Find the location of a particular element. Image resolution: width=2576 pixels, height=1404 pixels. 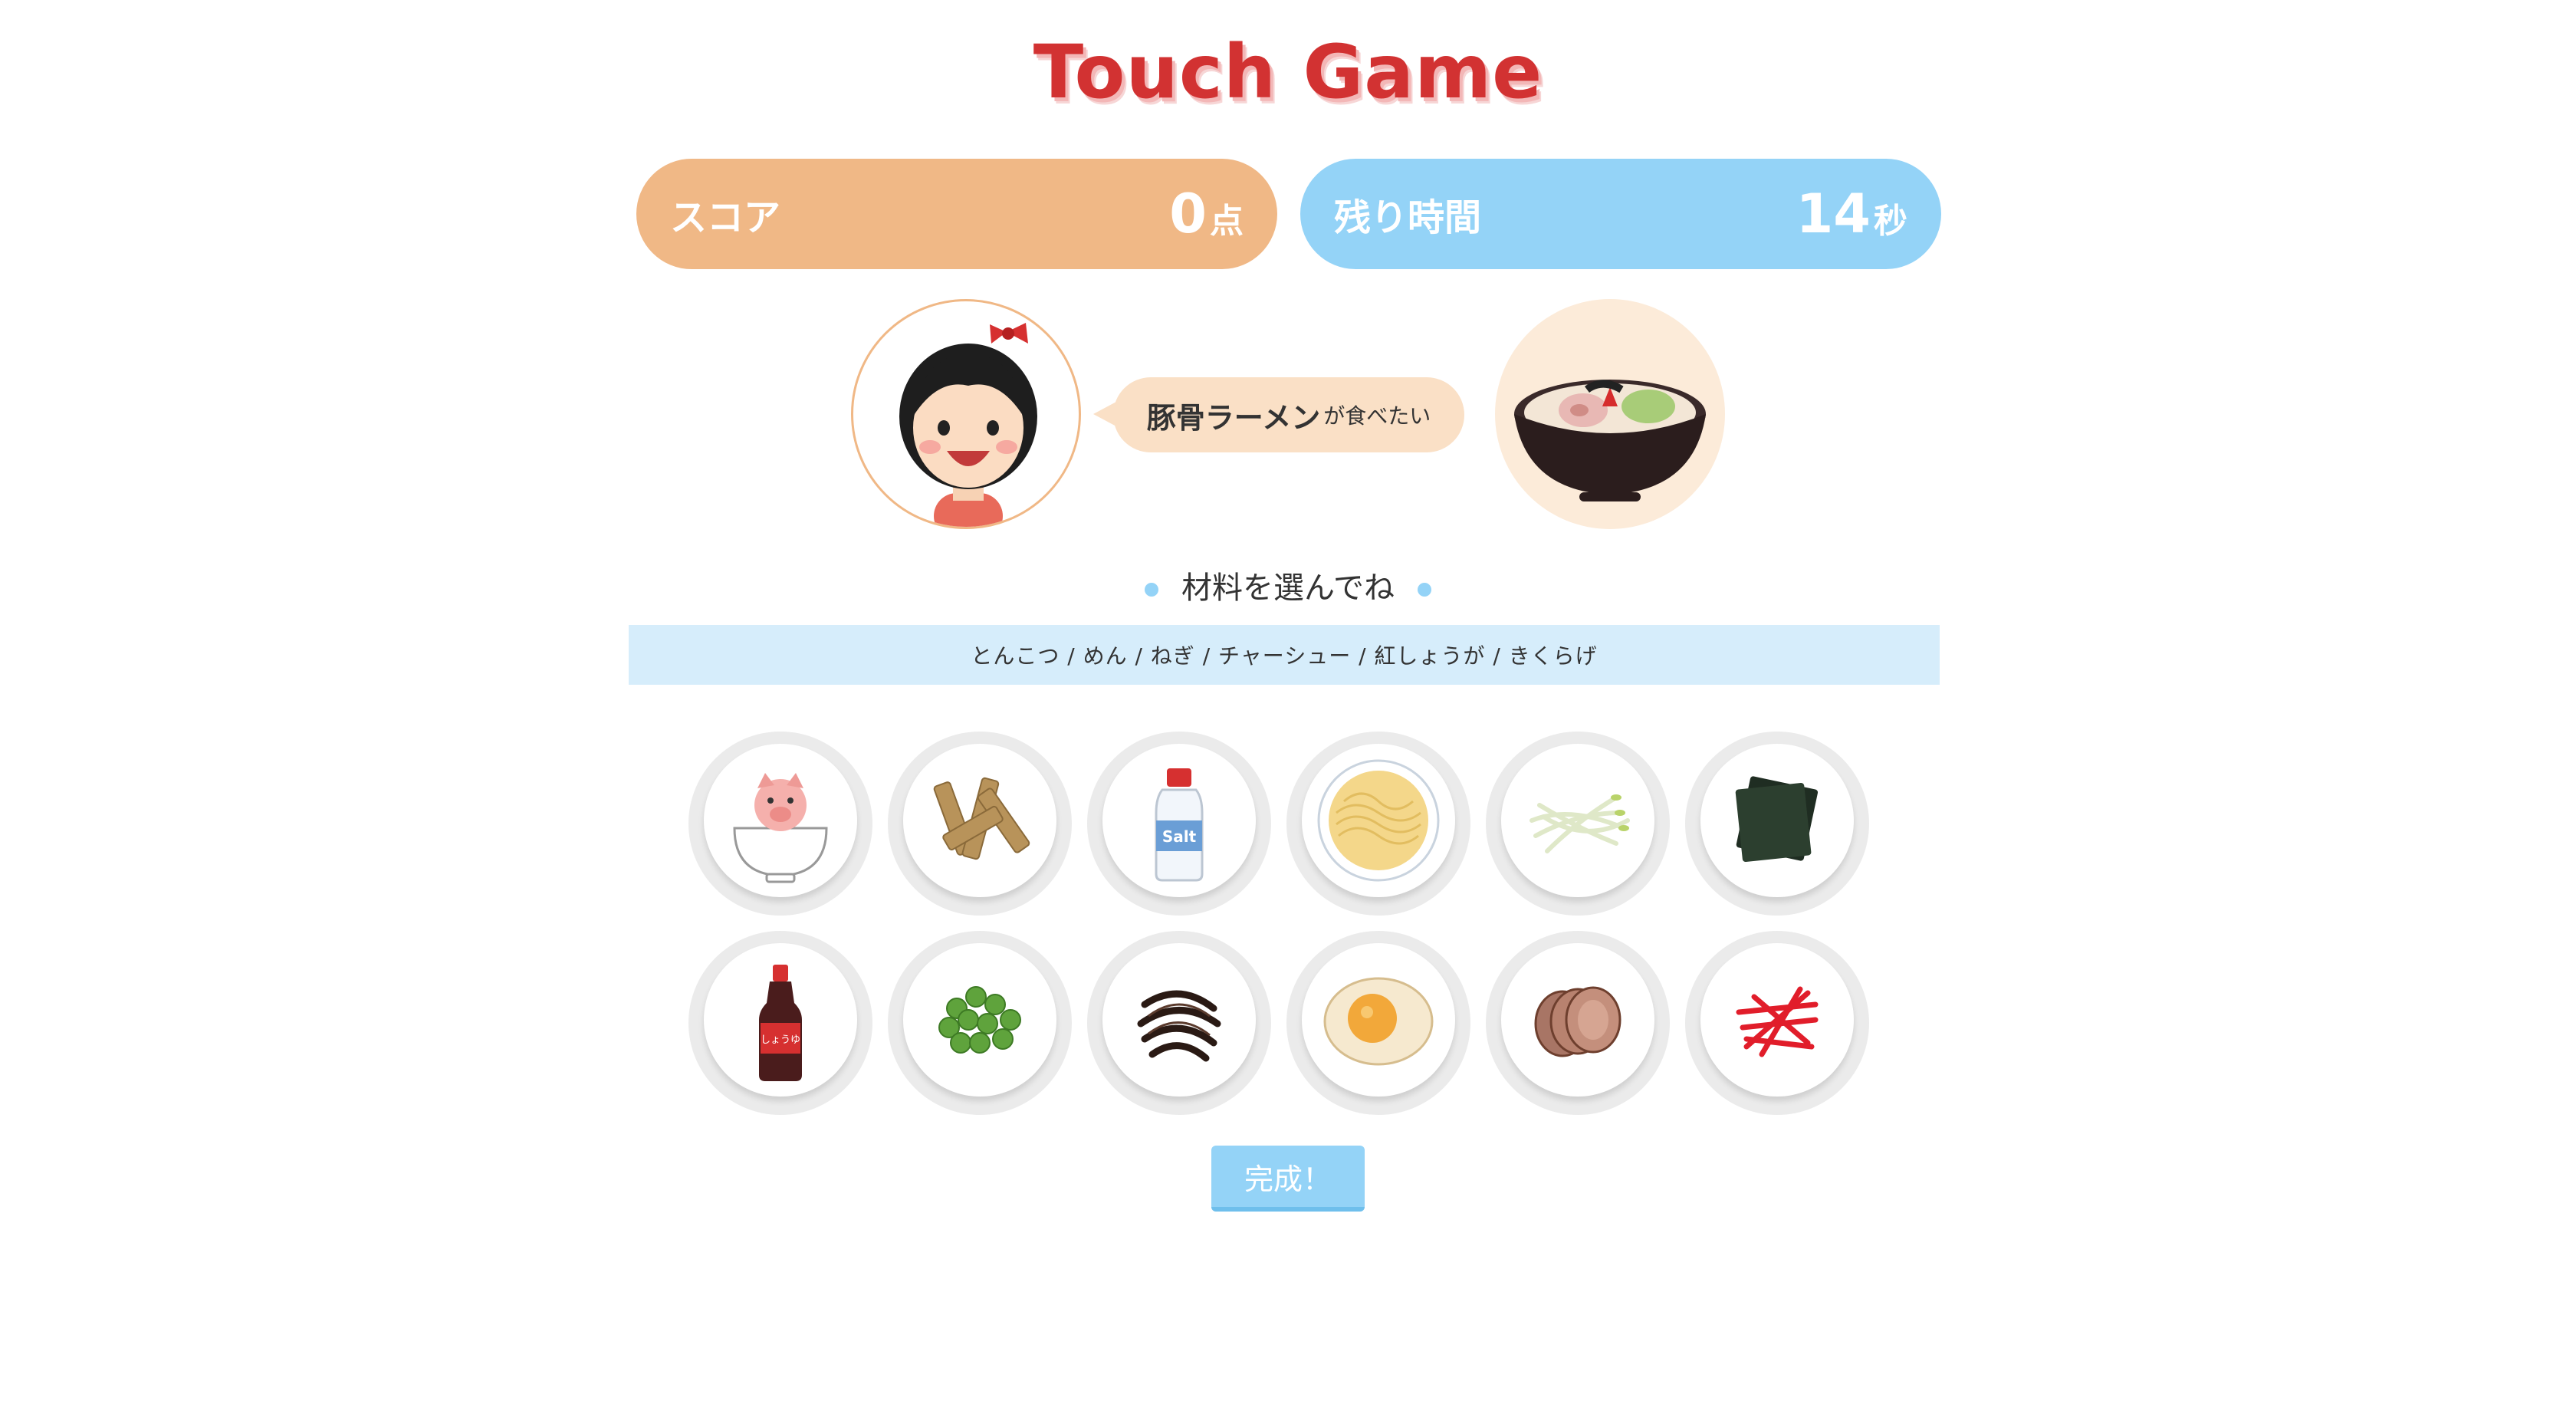

noodles-icon is located at coordinates (1378, 821).